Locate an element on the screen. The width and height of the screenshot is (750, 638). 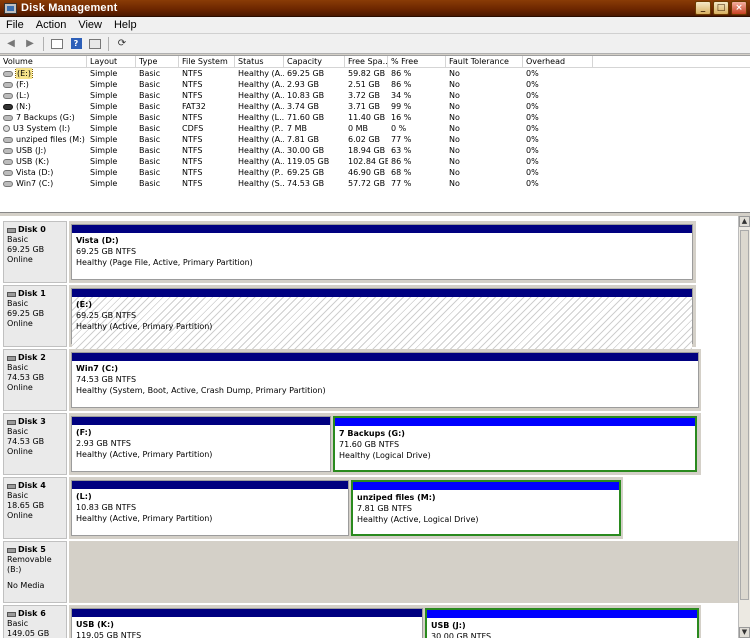
partition-size: 2.93 GB NTFS is located at coordinates (103, 443).